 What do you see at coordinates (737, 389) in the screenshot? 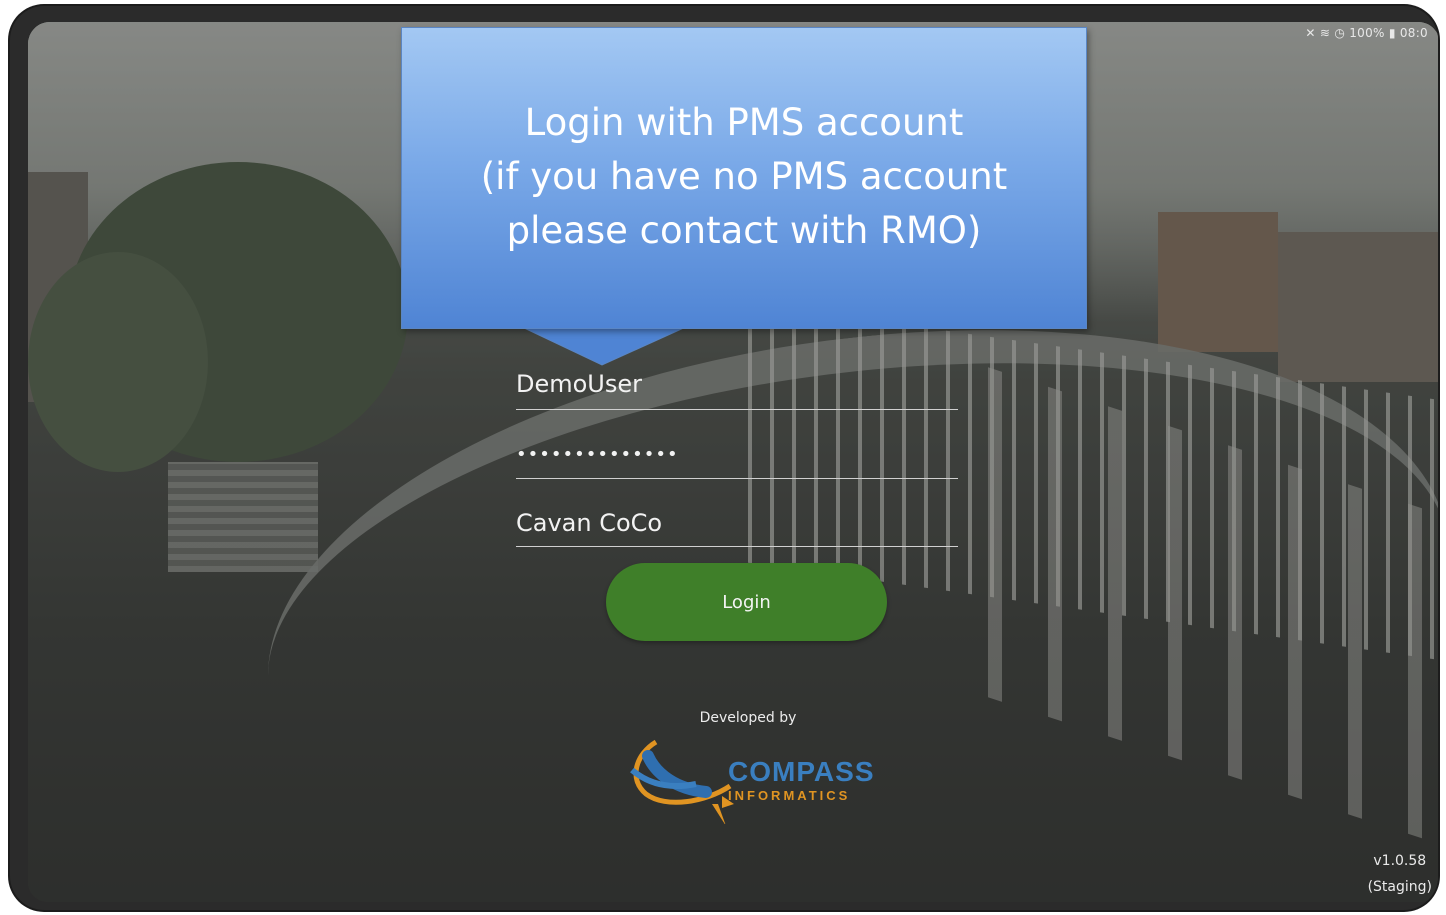
I see `username-field: DemoUser` at bounding box center [737, 389].